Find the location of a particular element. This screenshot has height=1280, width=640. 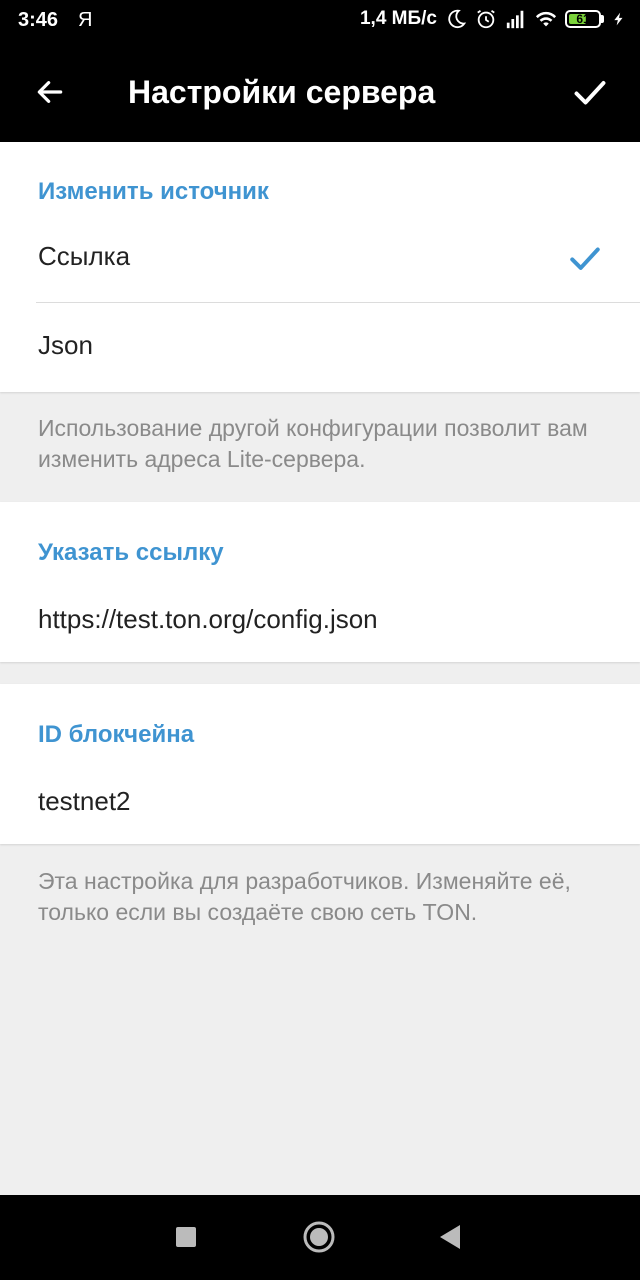

back-button is located at coordinates (50, 92).